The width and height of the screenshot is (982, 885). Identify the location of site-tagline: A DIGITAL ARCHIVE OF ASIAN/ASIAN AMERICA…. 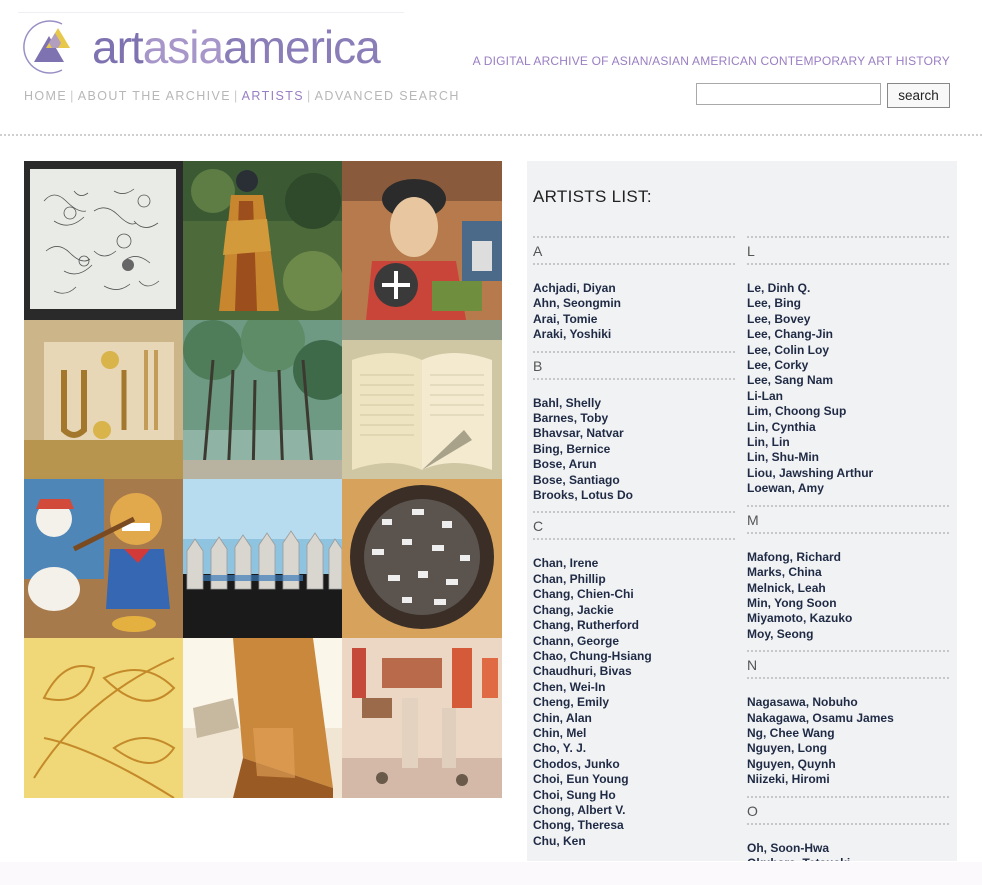
(711, 61).